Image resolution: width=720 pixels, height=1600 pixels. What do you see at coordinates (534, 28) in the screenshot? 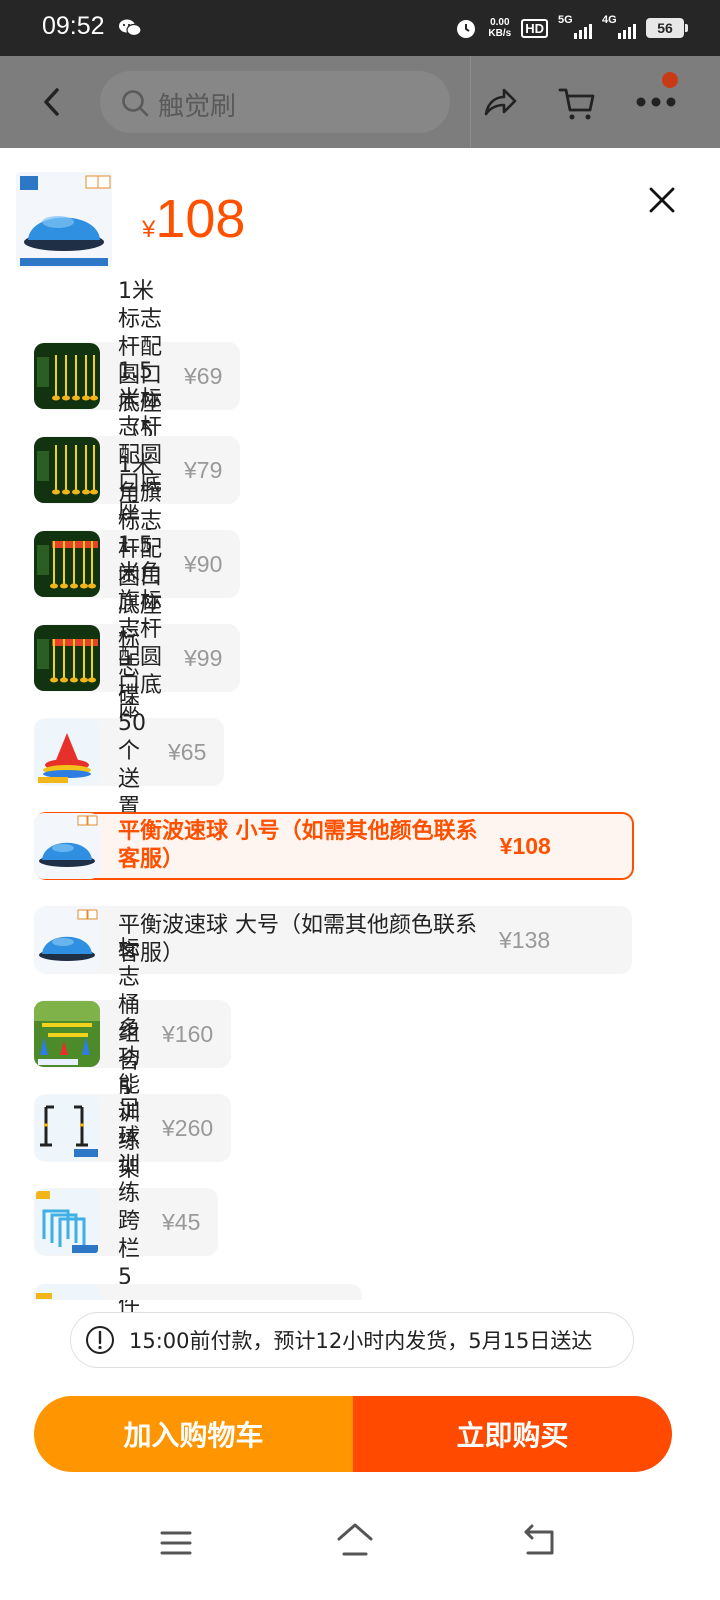
I see `hd-badge: HD` at bounding box center [534, 28].